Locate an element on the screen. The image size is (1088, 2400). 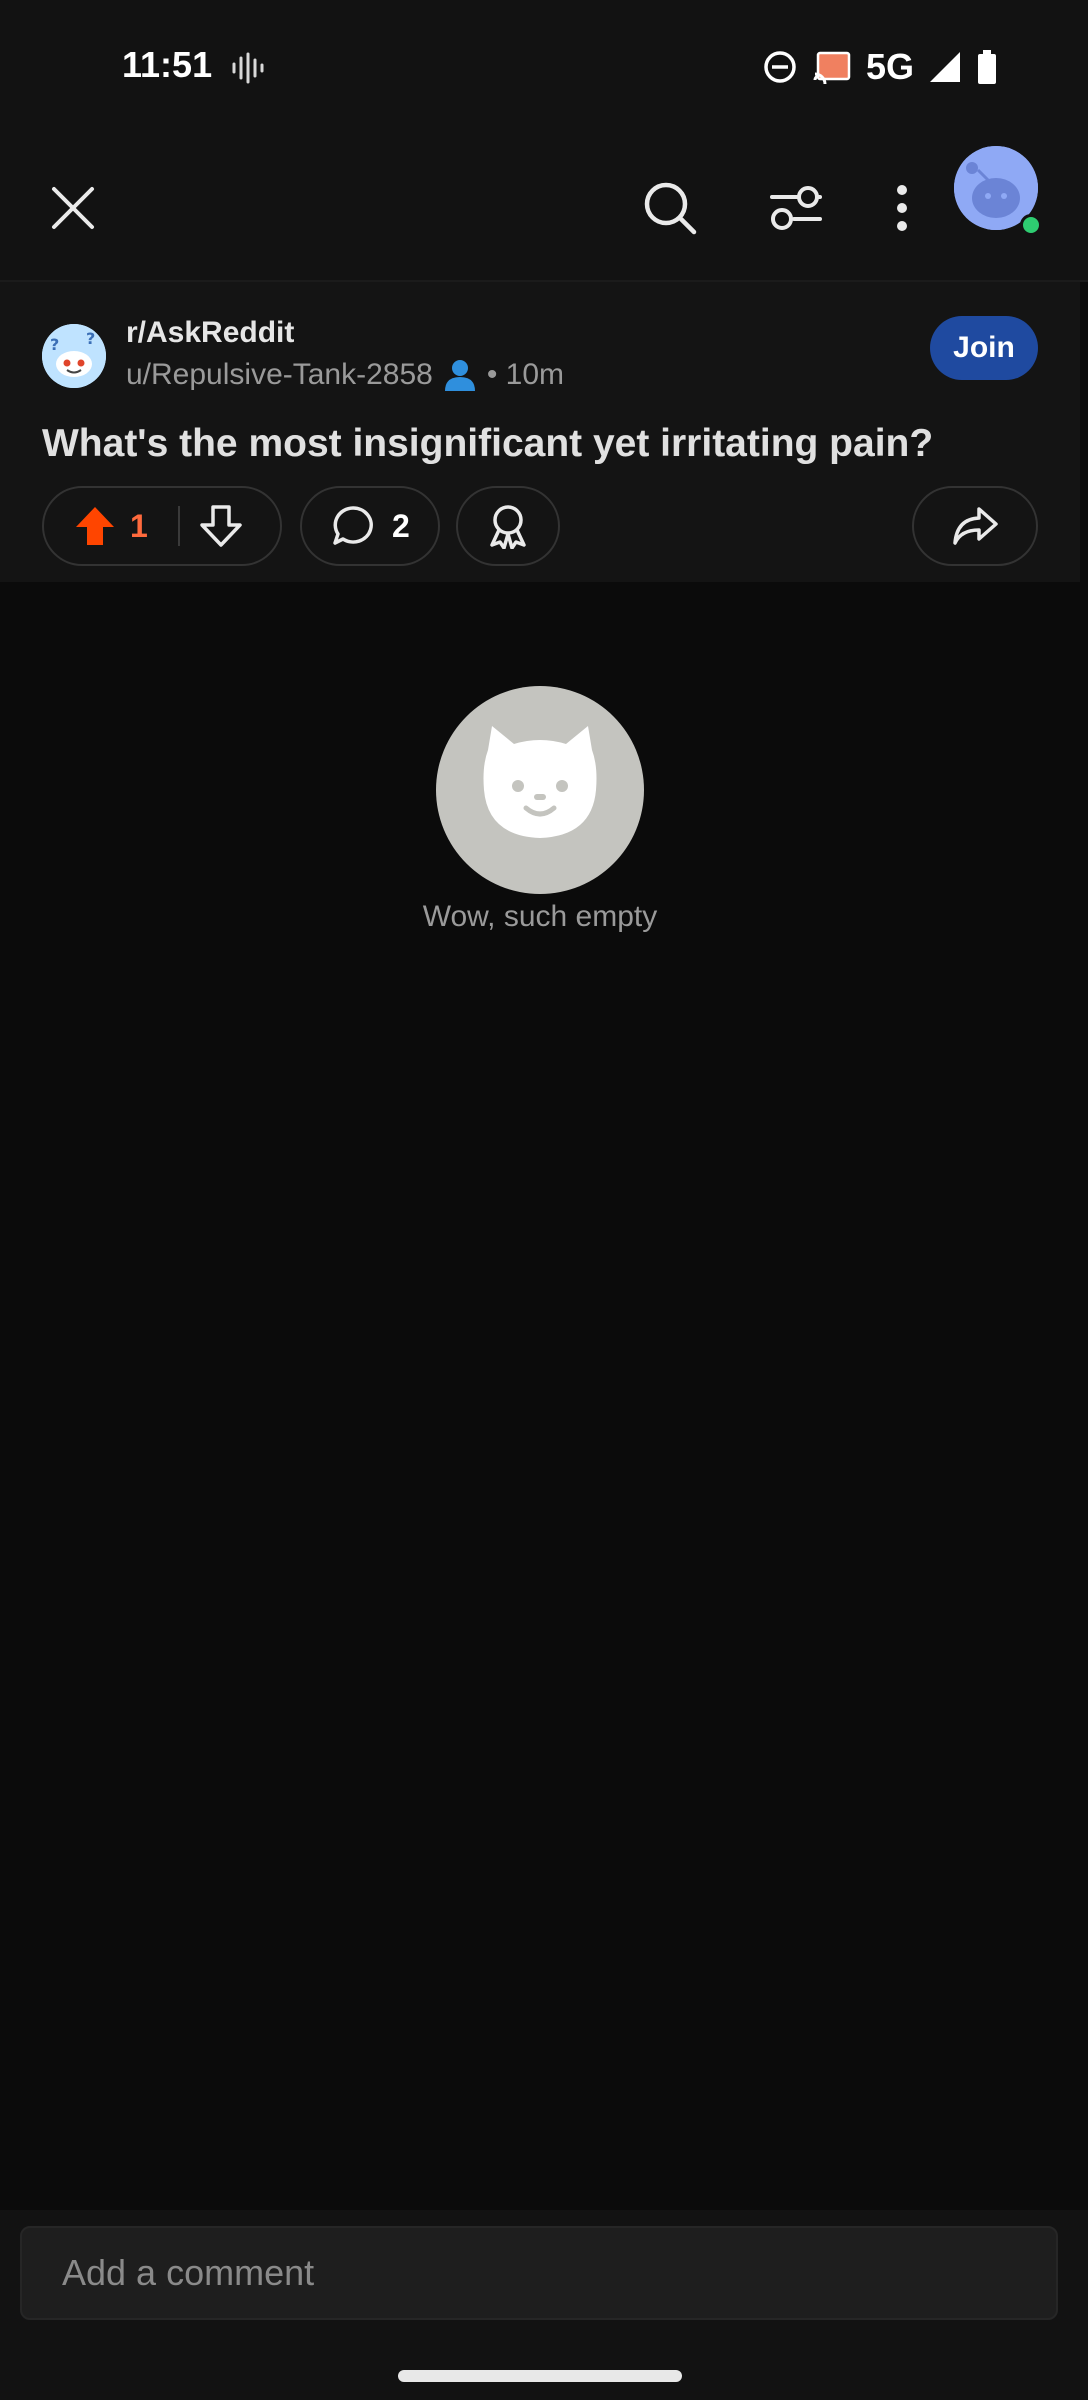
search-button is located at coordinates (670, 208).